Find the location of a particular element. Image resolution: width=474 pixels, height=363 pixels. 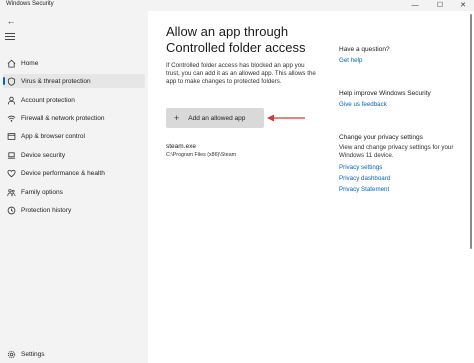

home-icon is located at coordinates (11, 63).